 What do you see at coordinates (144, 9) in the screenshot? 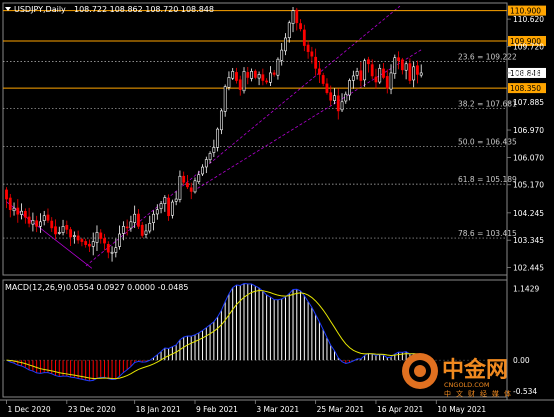
I see `ohlc-values: 108.722 108.862 108.720 108.848` at bounding box center [144, 9].